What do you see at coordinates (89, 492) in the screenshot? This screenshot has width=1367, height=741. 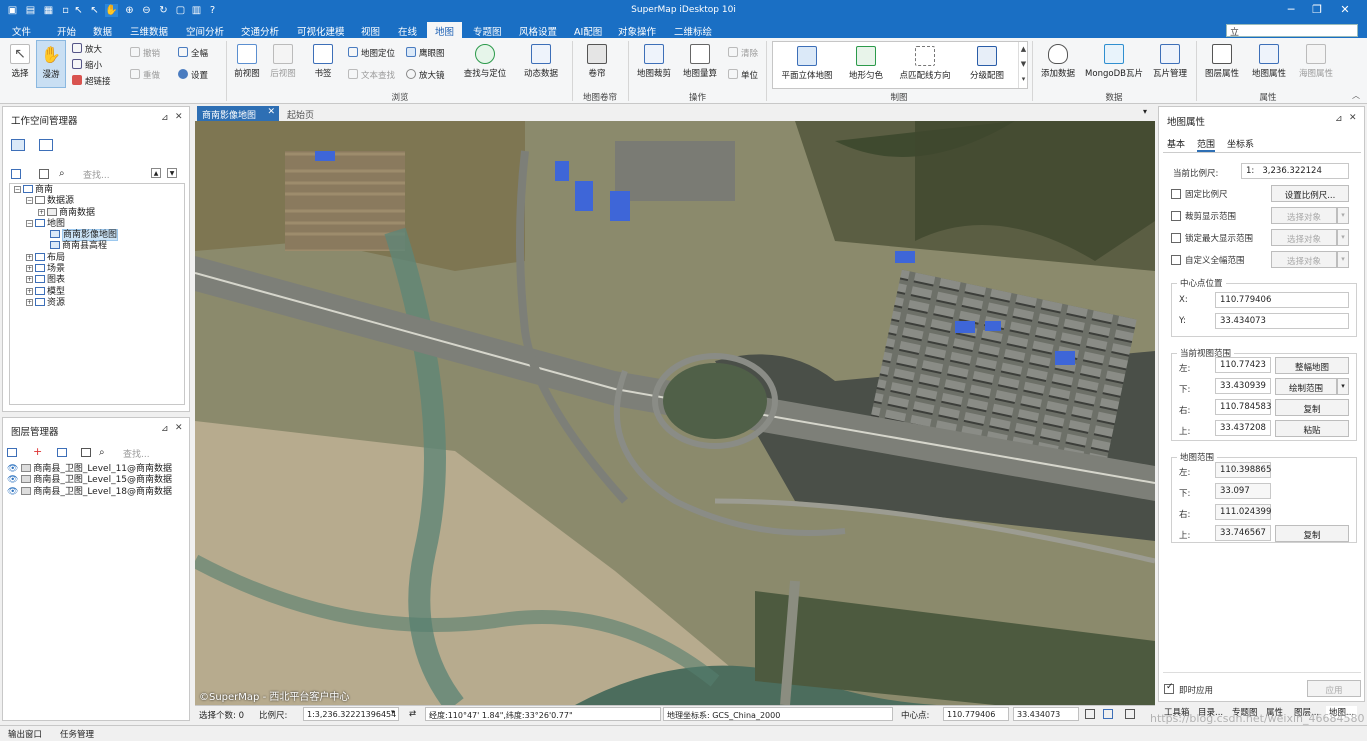 I see `layer-row: 👁 商南县_卫图_Level_18@商南数据` at bounding box center [89, 492].